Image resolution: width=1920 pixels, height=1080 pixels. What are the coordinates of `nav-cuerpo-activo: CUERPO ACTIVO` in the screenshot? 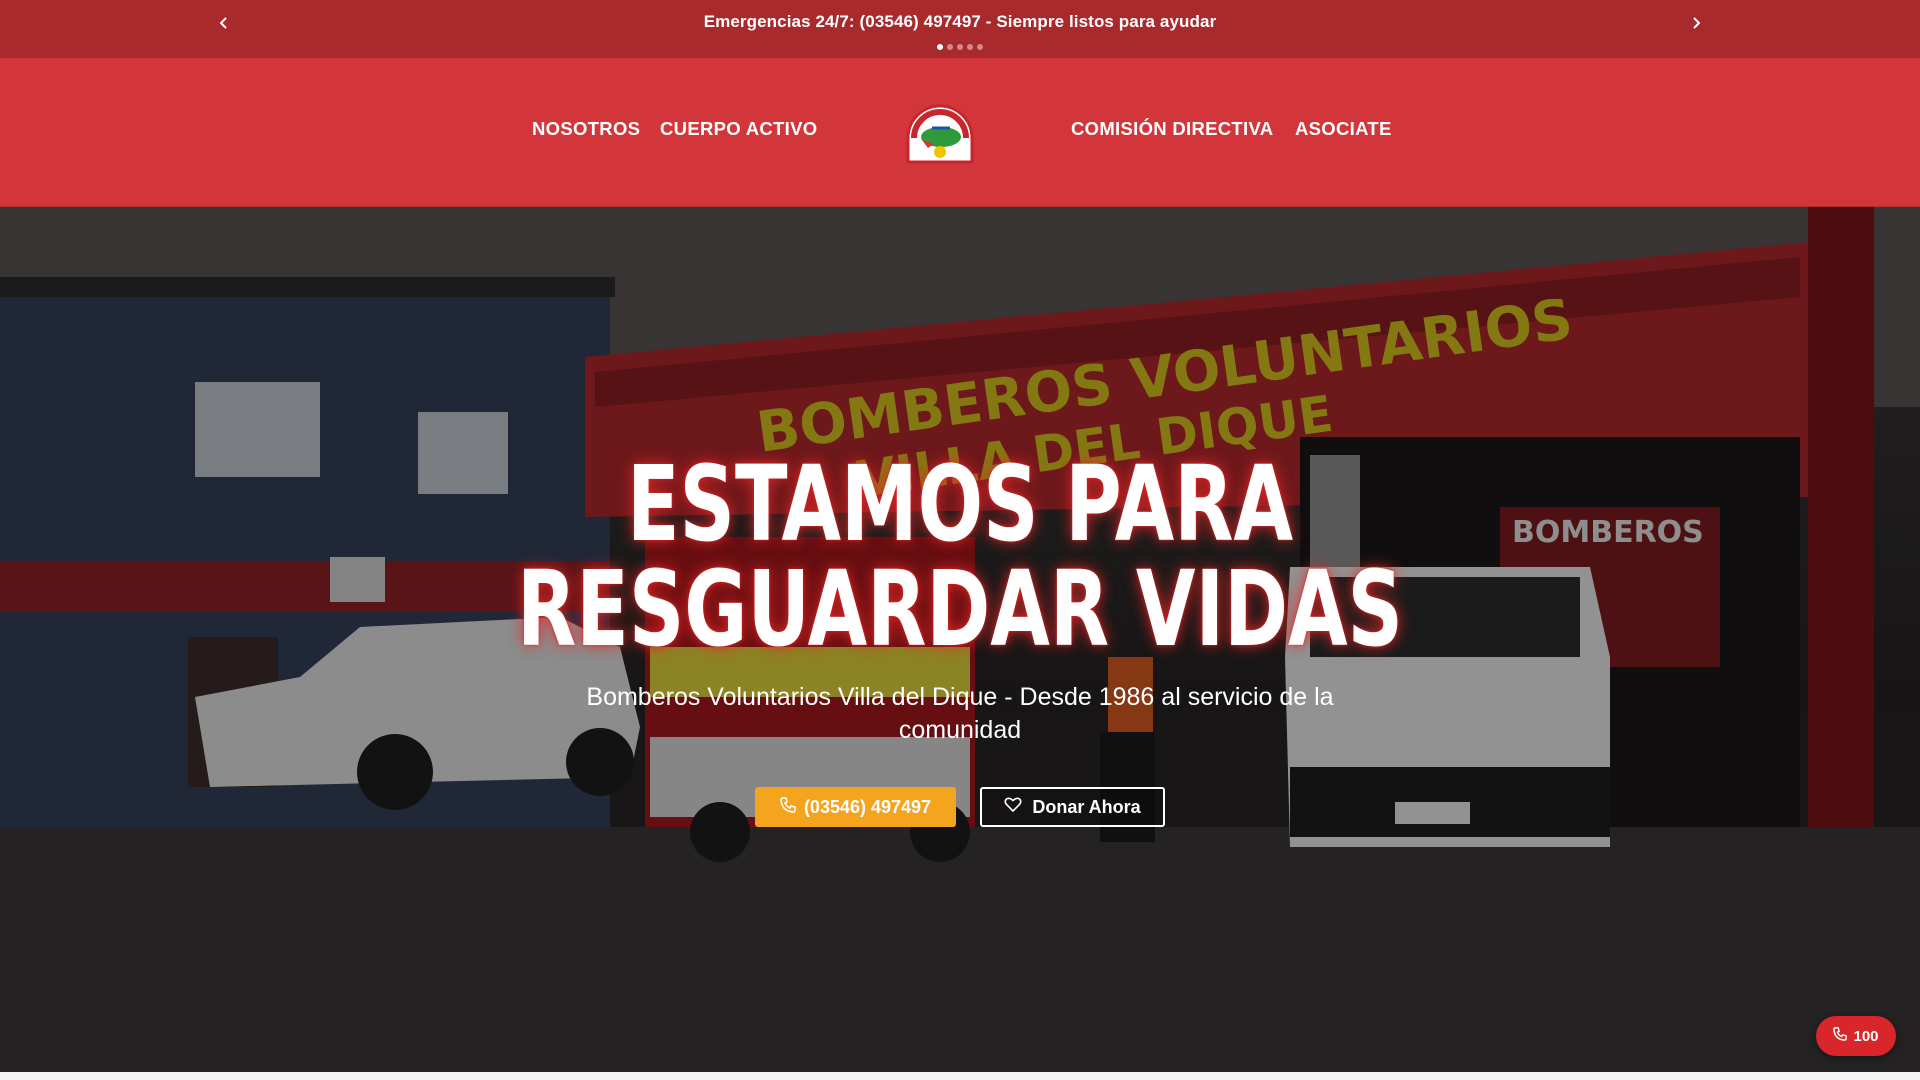 It's located at (738, 129).